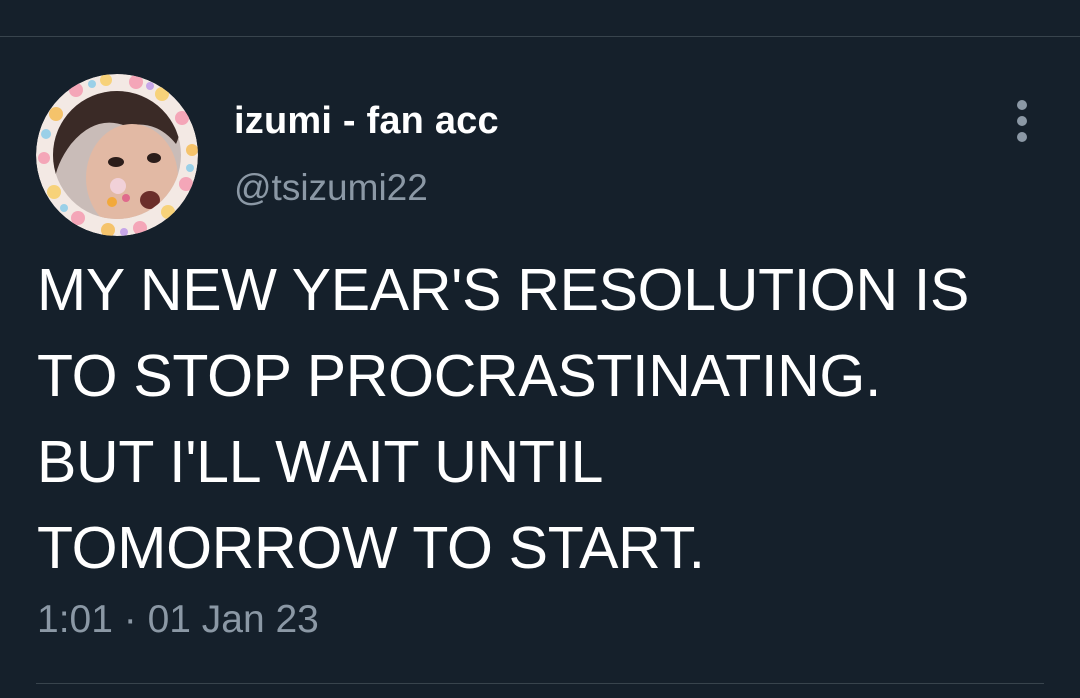 Image resolution: width=1080 pixels, height=698 pixels. What do you see at coordinates (366, 121) in the screenshot?
I see `author-display-name: izumi - fan acc` at bounding box center [366, 121].